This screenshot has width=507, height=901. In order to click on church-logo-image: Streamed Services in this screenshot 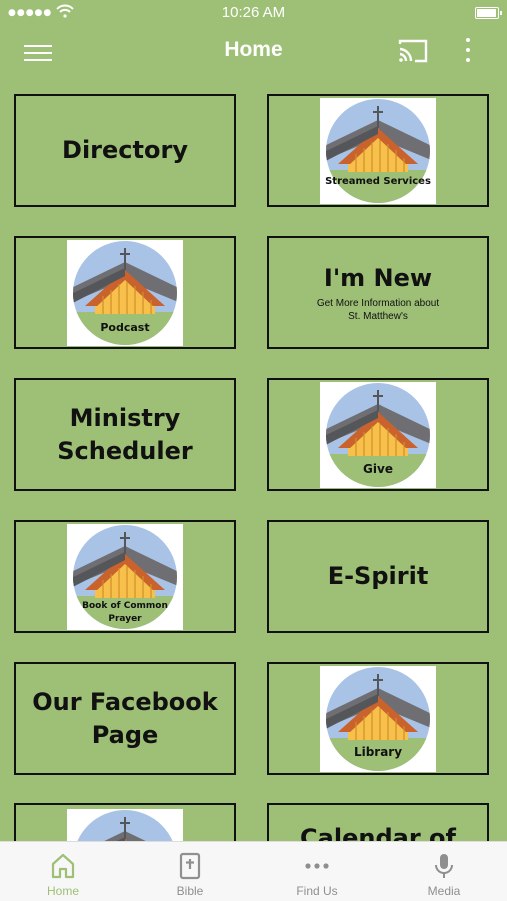, I will do `click(378, 150)`.